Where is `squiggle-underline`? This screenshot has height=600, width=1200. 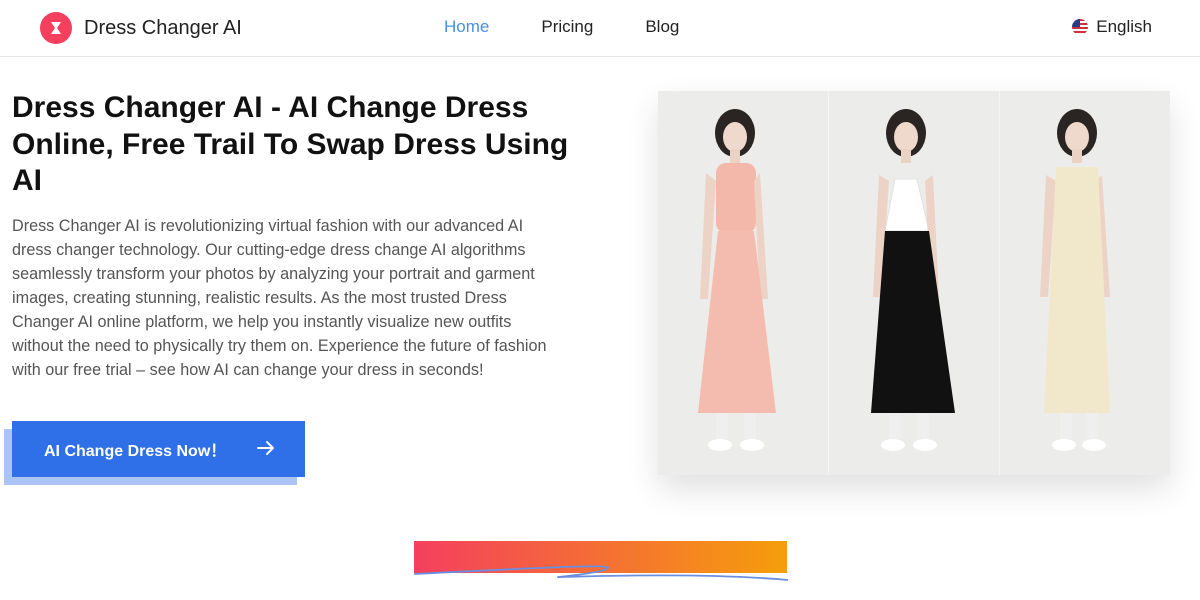 squiggle-underline is located at coordinates (601, 573).